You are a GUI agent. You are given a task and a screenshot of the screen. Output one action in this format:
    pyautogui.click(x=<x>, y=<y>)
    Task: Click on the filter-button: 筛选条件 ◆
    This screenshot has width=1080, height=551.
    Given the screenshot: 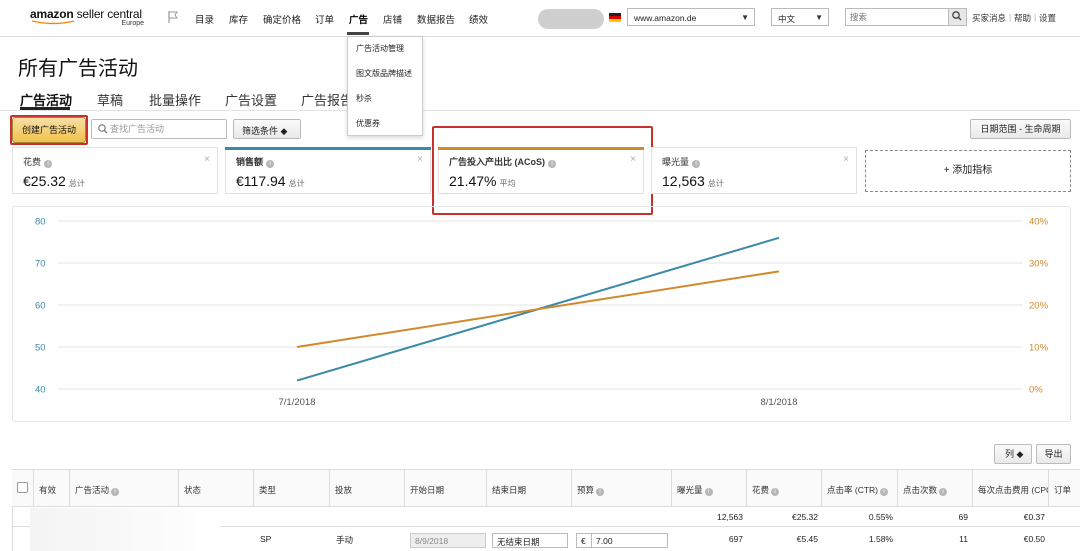 What is the action you would take?
    pyautogui.click(x=267, y=129)
    